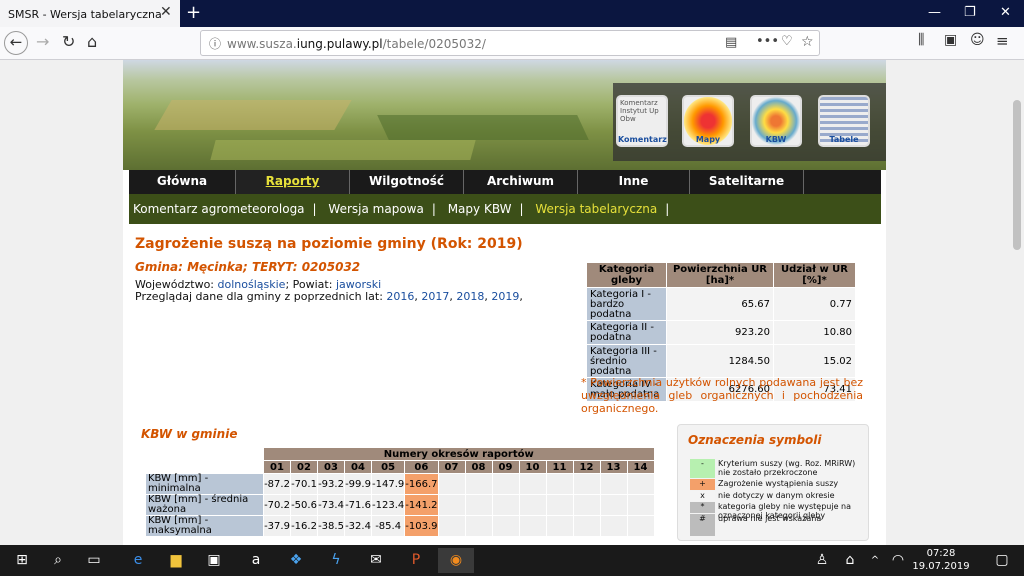 The height and width of the screenshot is (576, 1024). What do you see at coordinates (68, 41) in the screenshot?
I see `reload-icon: ↻` at bounding box center [68, 41].